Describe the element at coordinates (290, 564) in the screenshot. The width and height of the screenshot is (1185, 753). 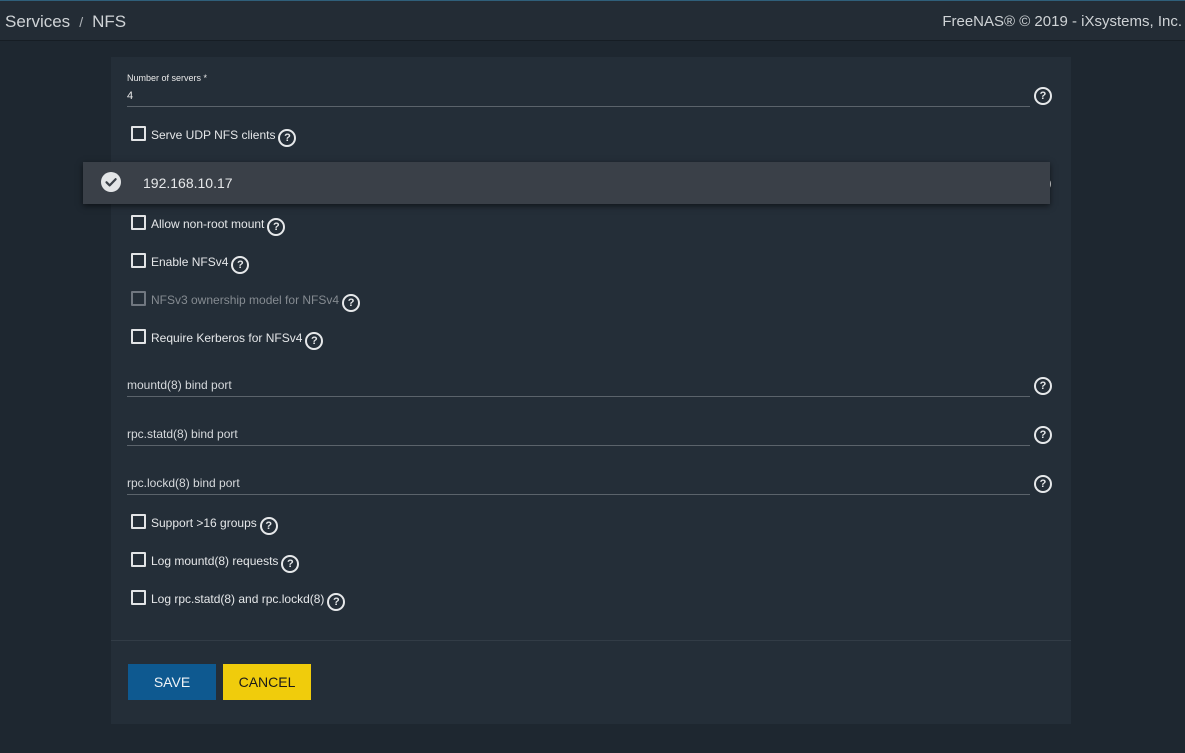
I see `logmountd-help-icon: ?` at that location.